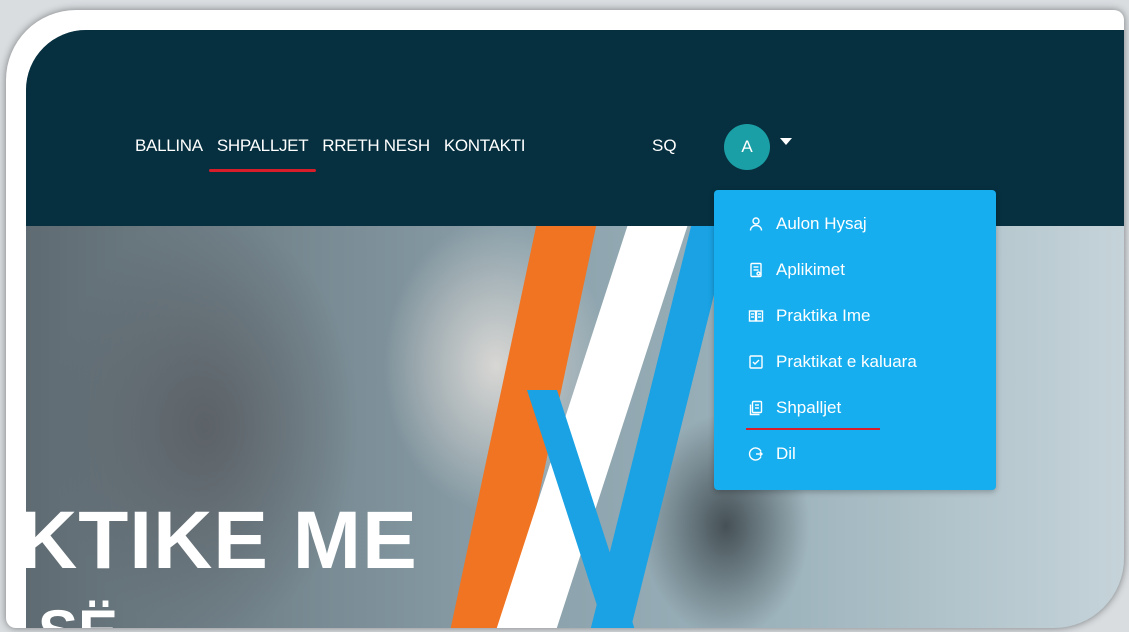 The image size is (1129, 632). Describe the element at coordinates (78, 615) in the screenshot. I see `hero-subheading: SË` at that location.